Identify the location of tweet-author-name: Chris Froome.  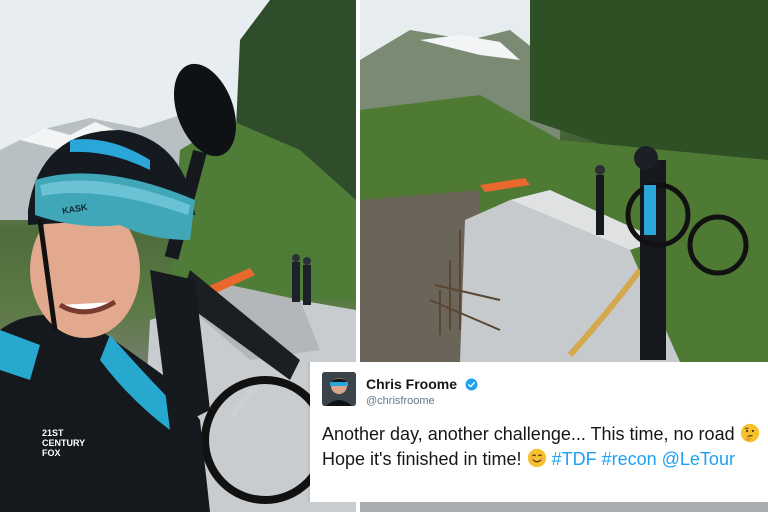
(411, 384).